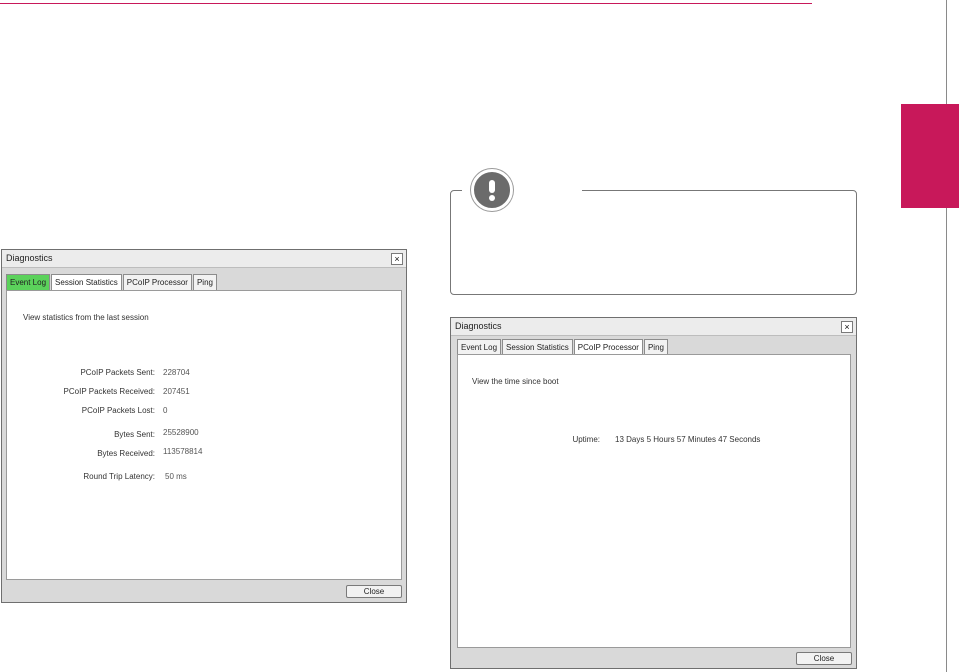 The height and width of the screenshot is (672, 959). What do you see at coordinates (118, 410) in the screenshot?
I see `stat-label: PCoIP Packets Lost:` at bounding box center [118, 410].